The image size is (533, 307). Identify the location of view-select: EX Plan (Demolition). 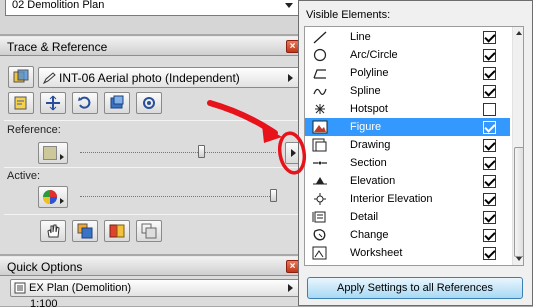
(155, 288).